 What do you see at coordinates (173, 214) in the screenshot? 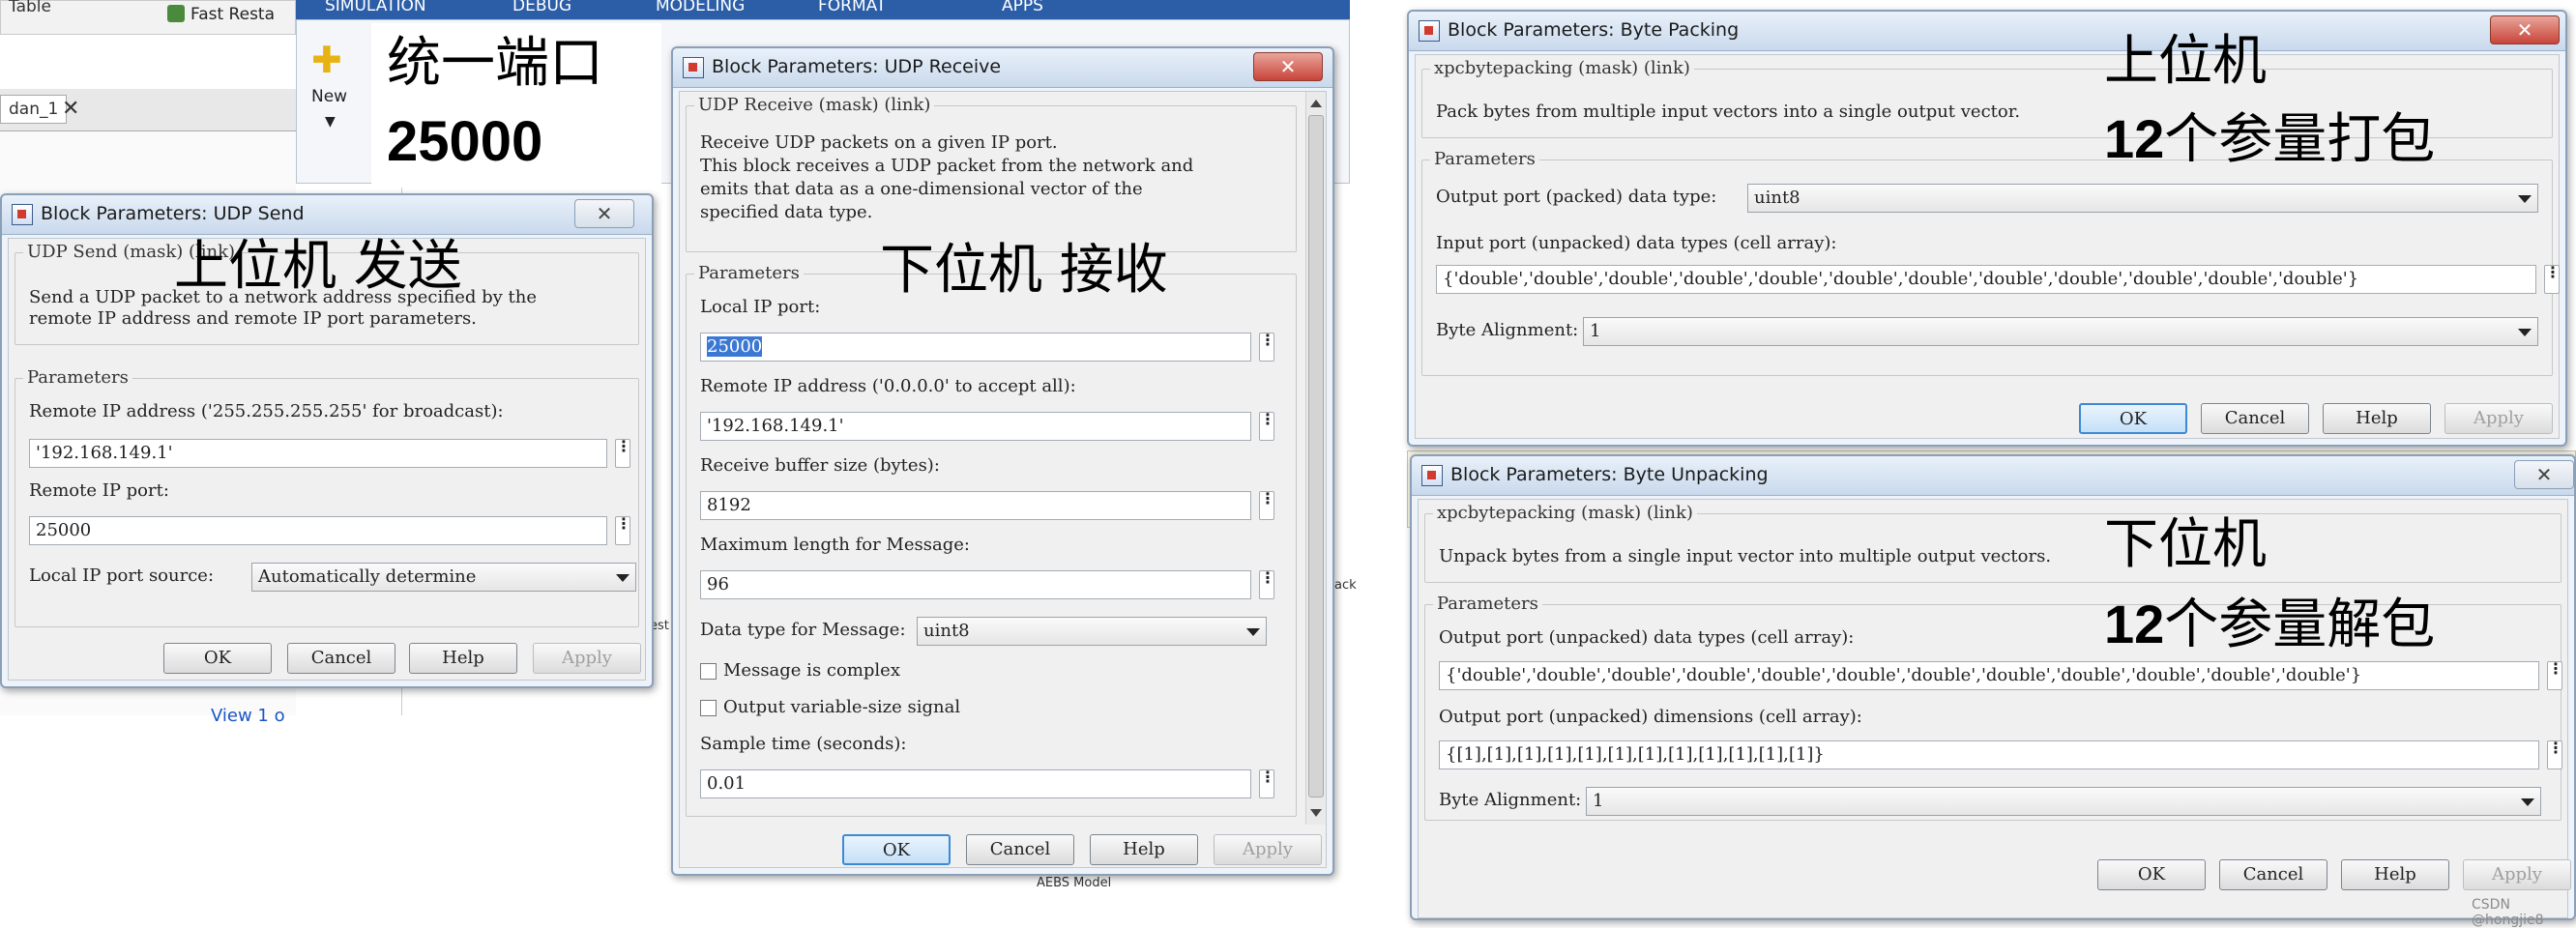
I see `udp-send-title: Block Parameters: UDP Send` at bounding box center [173, 214].